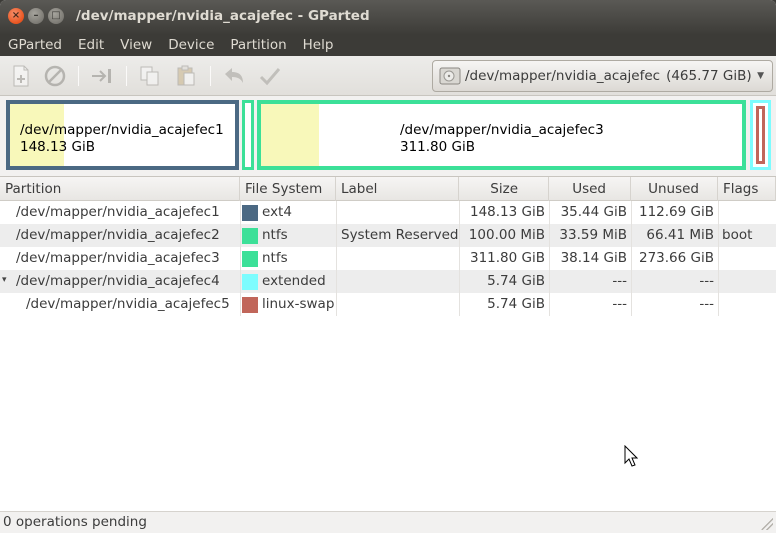 This screenshot has height=533, width=776. I want to click on menu-view: View, so click(136, 45).